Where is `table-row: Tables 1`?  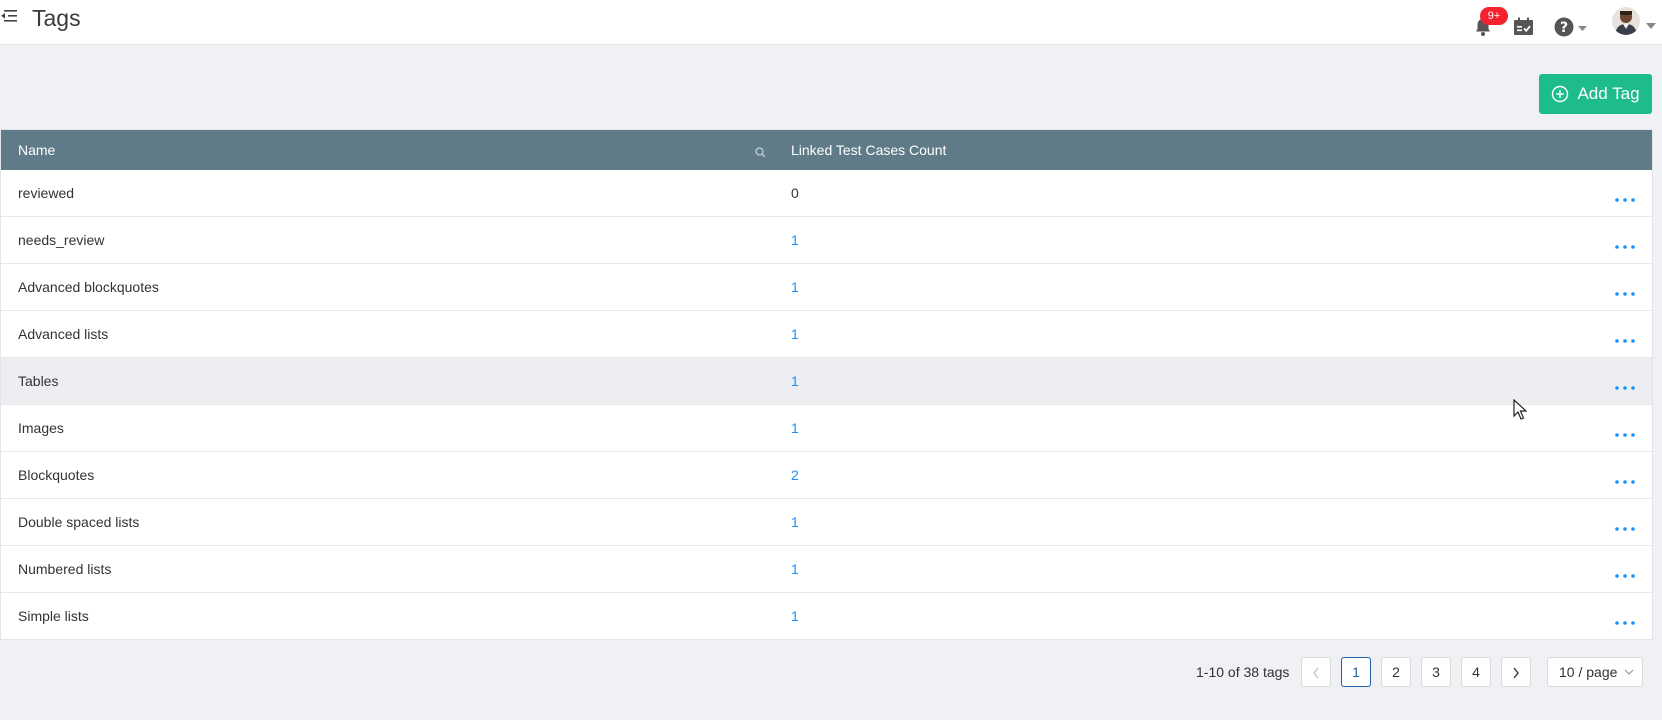
table-row: Tables 1 is located at coordinates (826, 381).